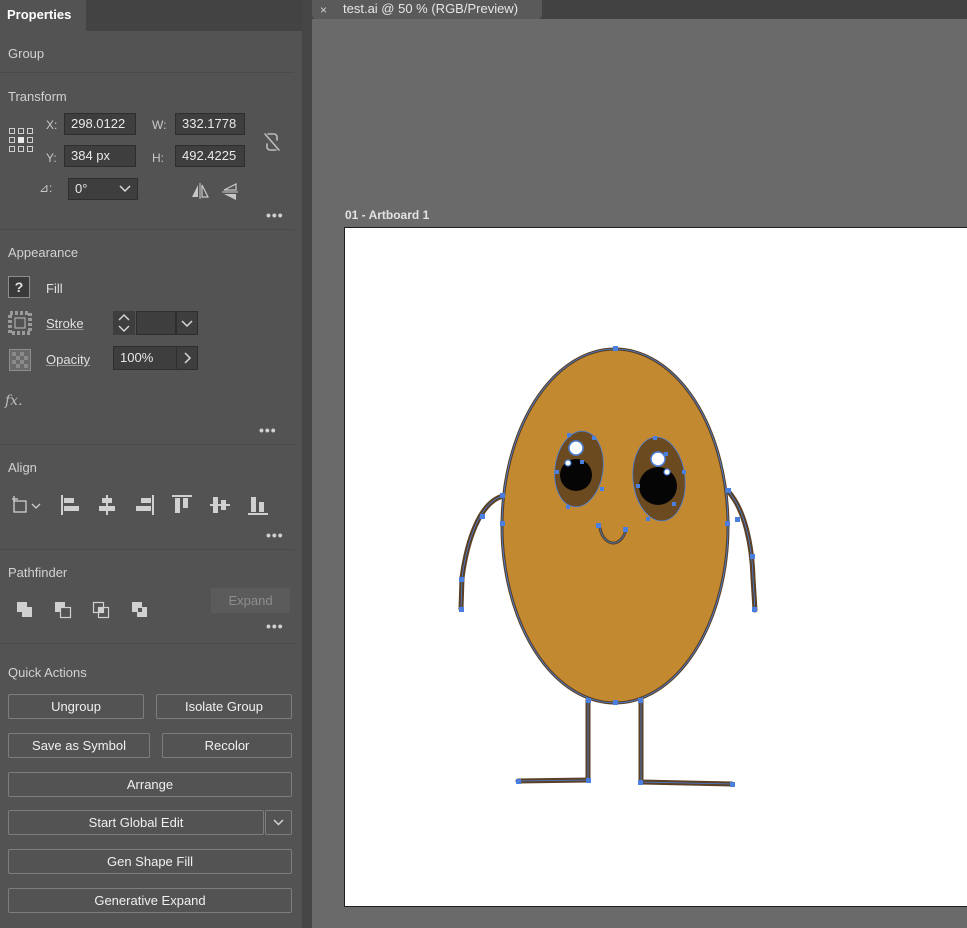 The image size is (967, 928). I want to click on align-bottom-icon, so click(258, 505).